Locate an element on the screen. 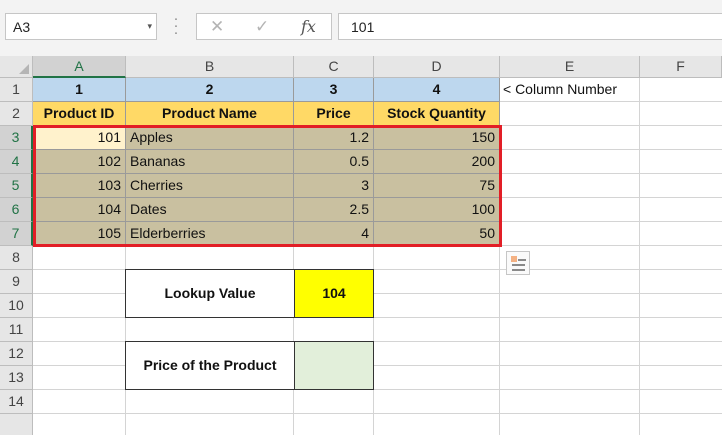 The width and height of the screenshot is (722, 435). cell-a6: 104 is located at coordinates (79, 210).